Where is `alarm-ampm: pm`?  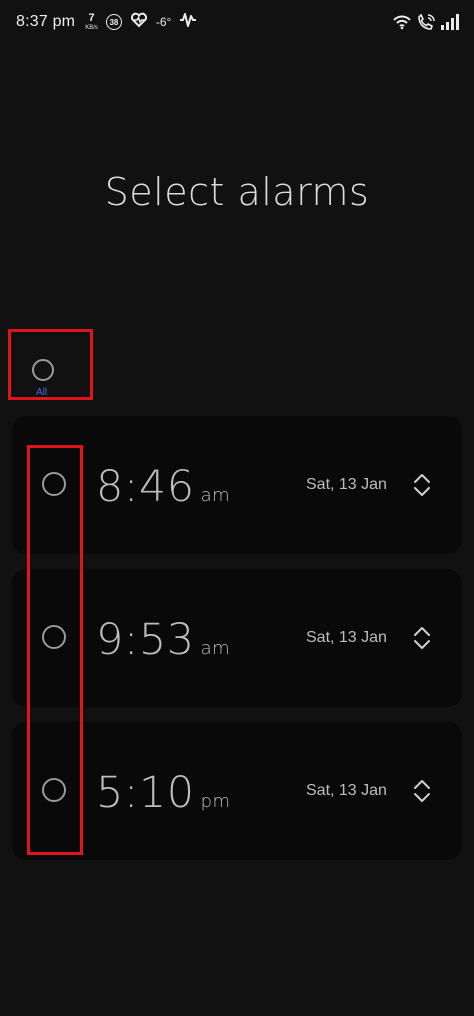 alarm-ampm: pm is located at coordinates (215, 801).